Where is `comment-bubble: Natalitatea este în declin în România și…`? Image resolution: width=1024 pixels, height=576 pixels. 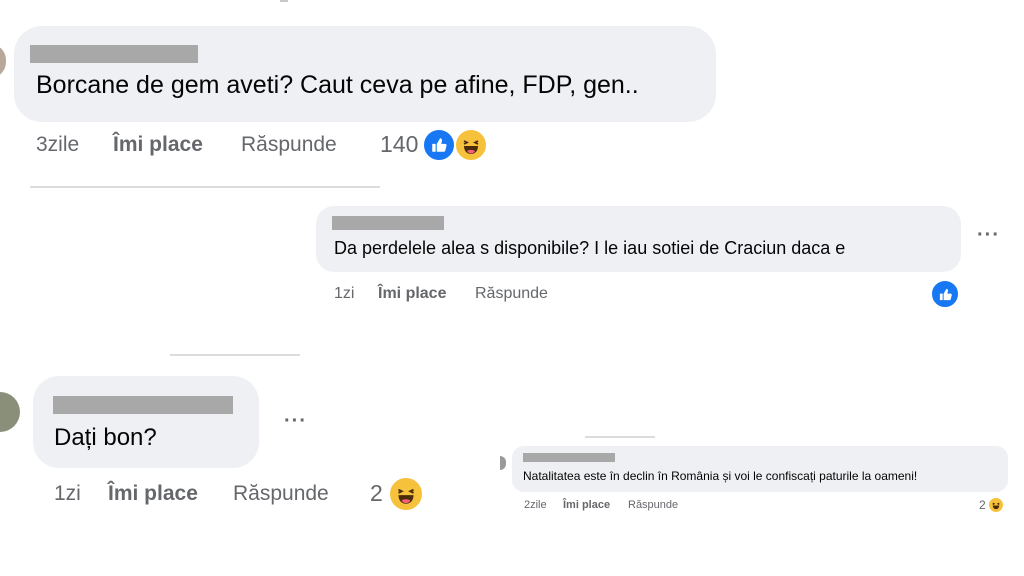
comment-bubble: Natalitatea este în declin în România și… is located at coordinates (760, 469).